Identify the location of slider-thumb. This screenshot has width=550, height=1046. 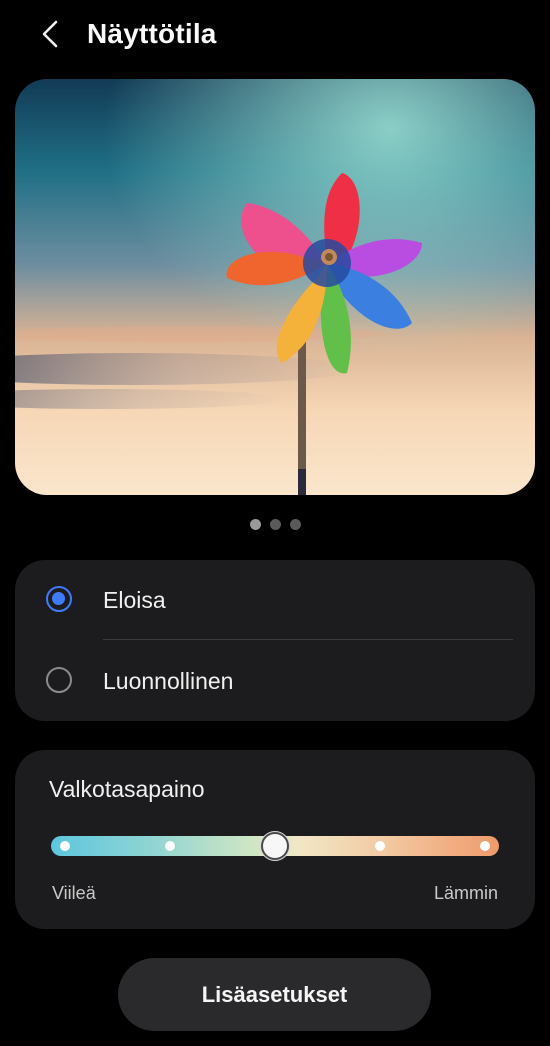
(275, 846).